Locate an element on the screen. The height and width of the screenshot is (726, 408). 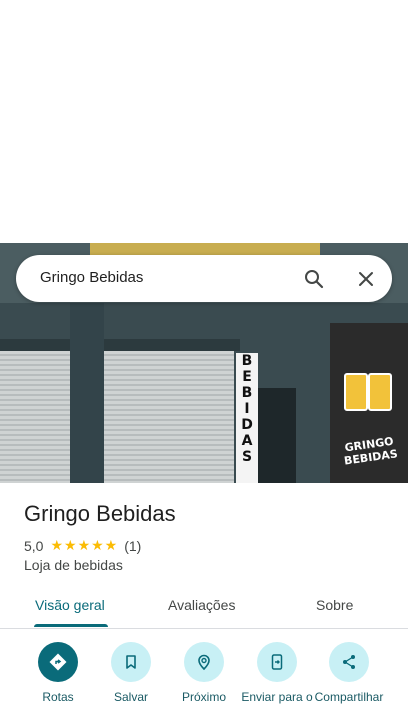
share-icon is located at coordinates (349, 662).